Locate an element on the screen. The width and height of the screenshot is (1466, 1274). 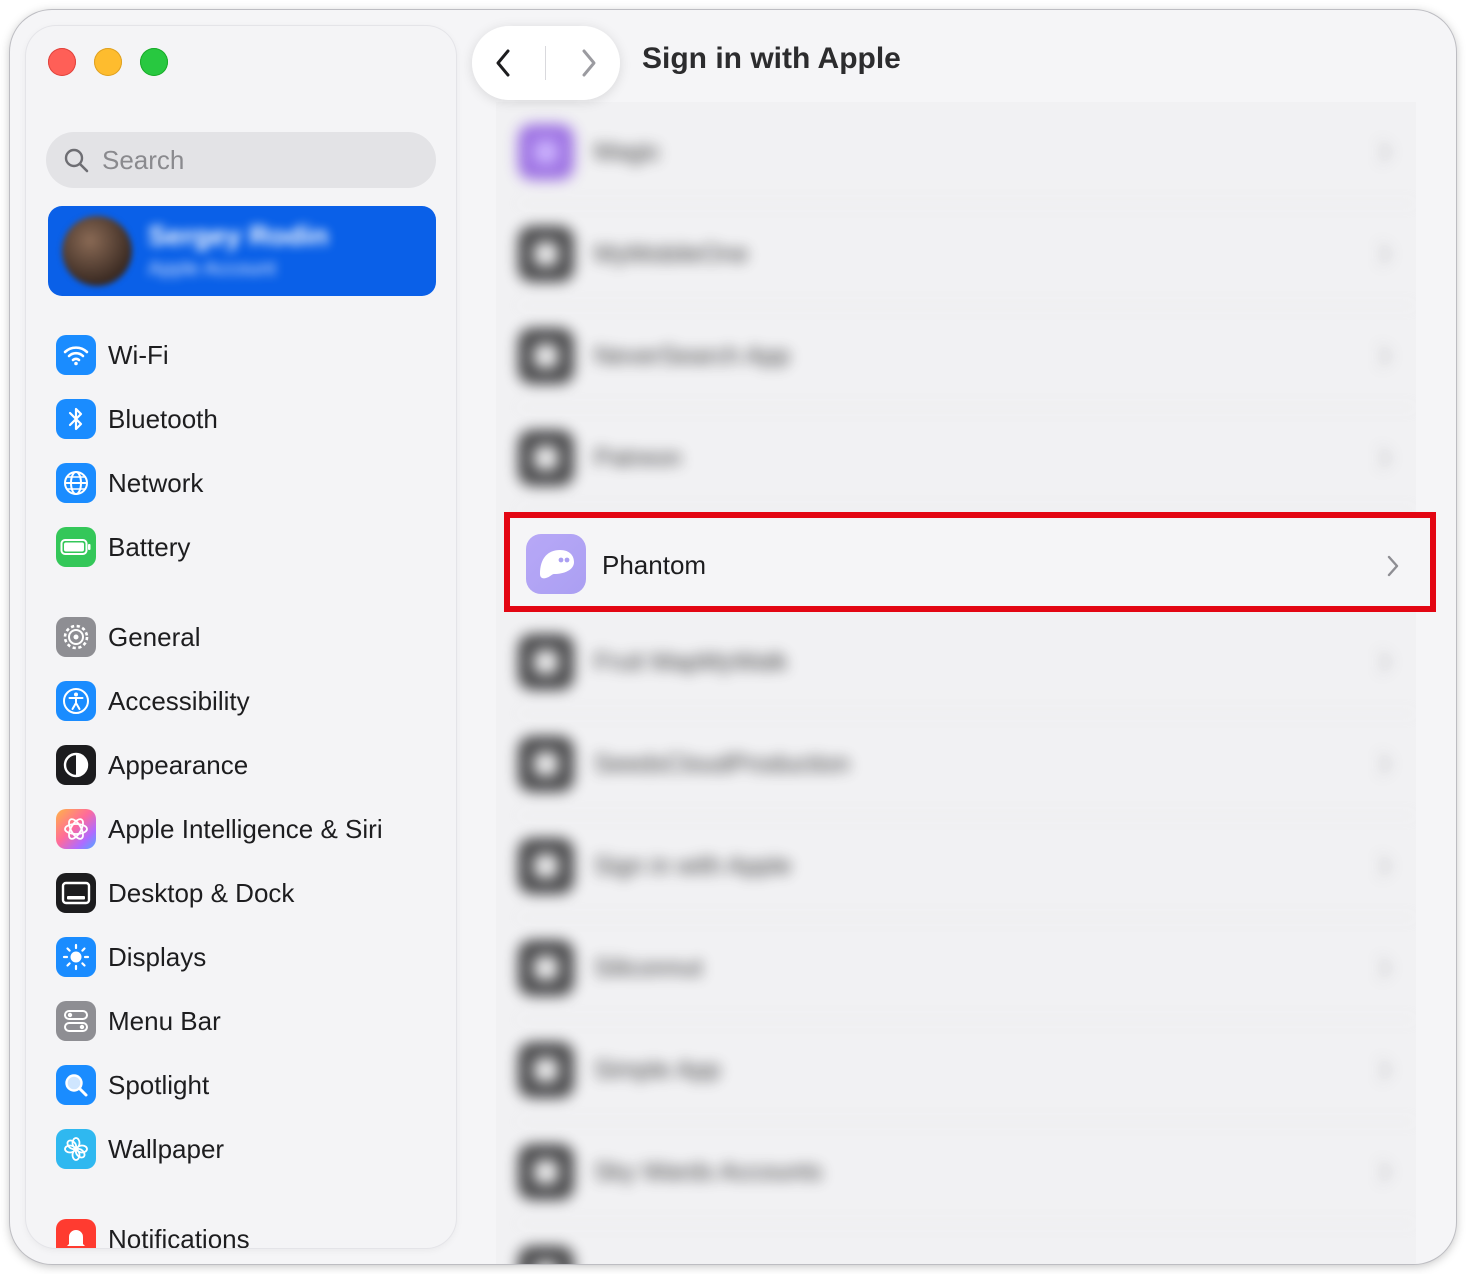
back-button is located at coordinates (503, 63).